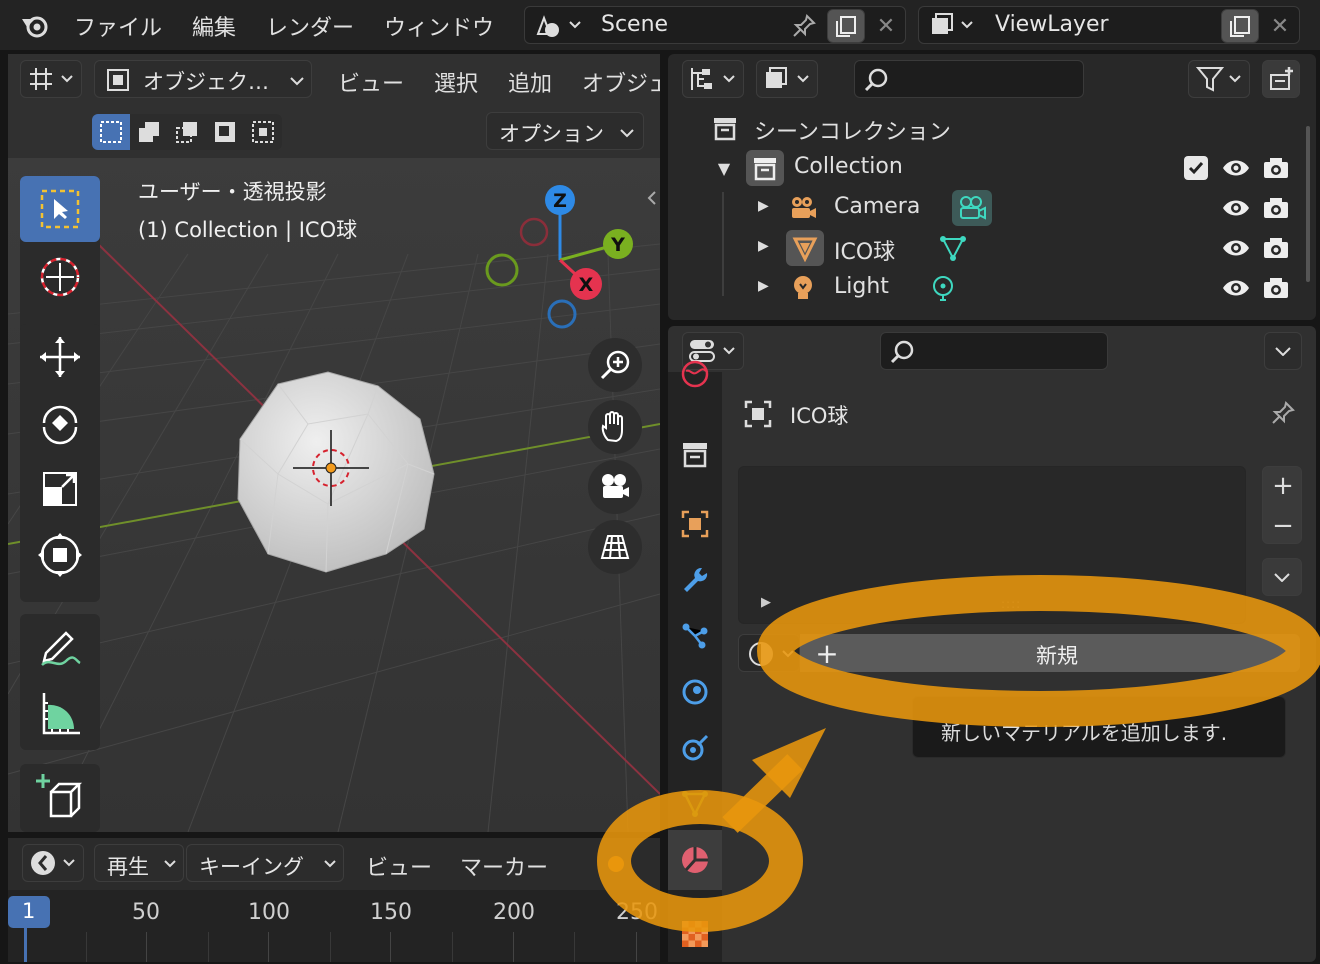 The width and height of the screenshot is (1320, 964). Describe the element at coordinates (51, 79) in the screenshot. I see `editor-type-icon` at that location.